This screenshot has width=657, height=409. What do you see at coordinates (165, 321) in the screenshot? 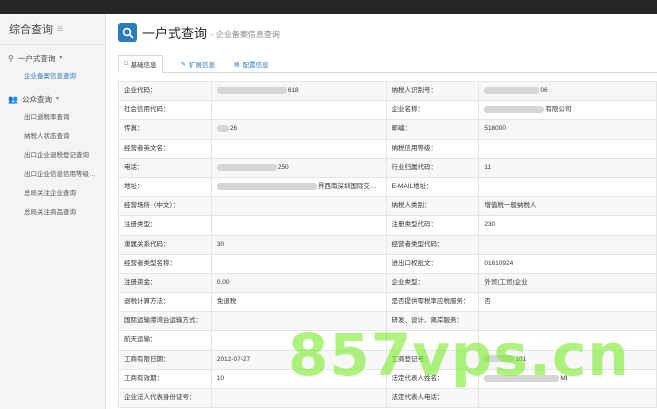
I see `field-label: 国际运输港湾台运输方式：` at bounding box center [165, 321].